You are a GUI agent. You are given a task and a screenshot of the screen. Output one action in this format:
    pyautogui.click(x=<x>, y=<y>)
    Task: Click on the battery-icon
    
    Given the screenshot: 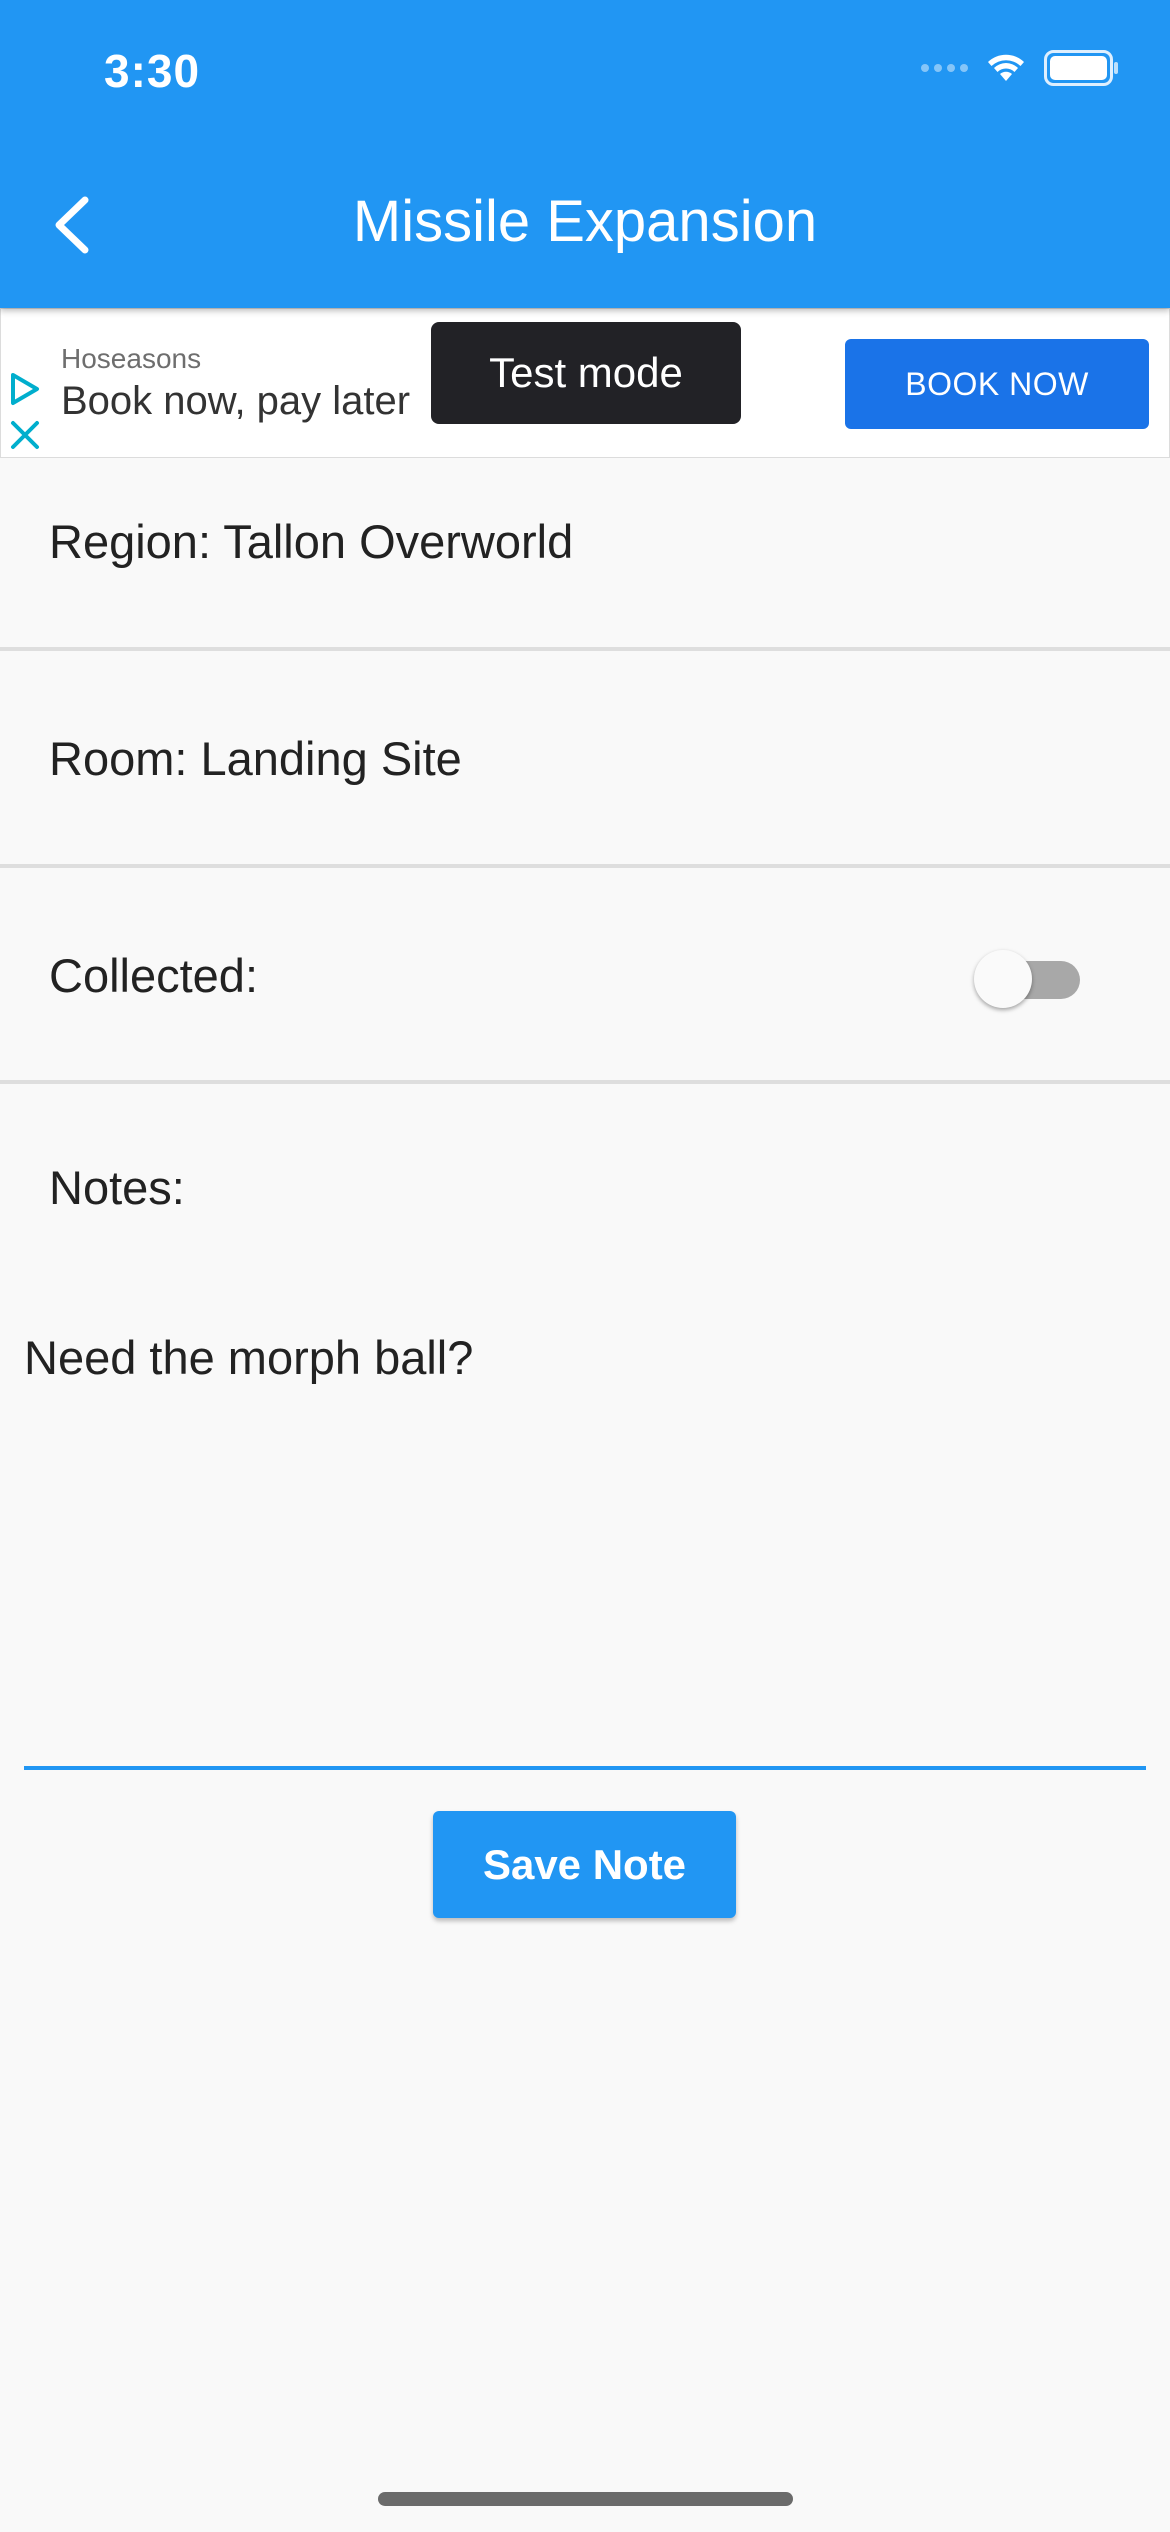 What is the action you would take?
    pyautogui.click(x=1081, y=68)
    